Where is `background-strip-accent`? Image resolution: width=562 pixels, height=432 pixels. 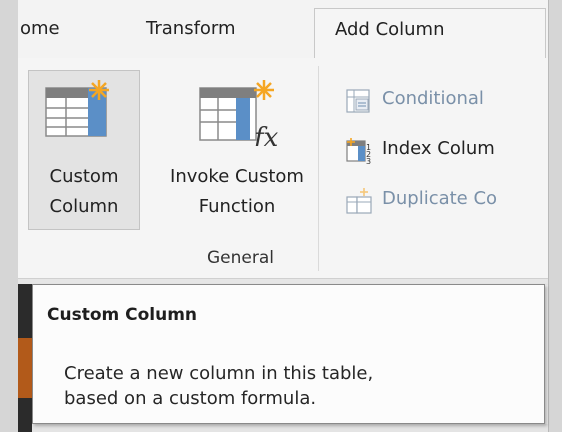 background-strip-accent is located at coordinates (25, 368).